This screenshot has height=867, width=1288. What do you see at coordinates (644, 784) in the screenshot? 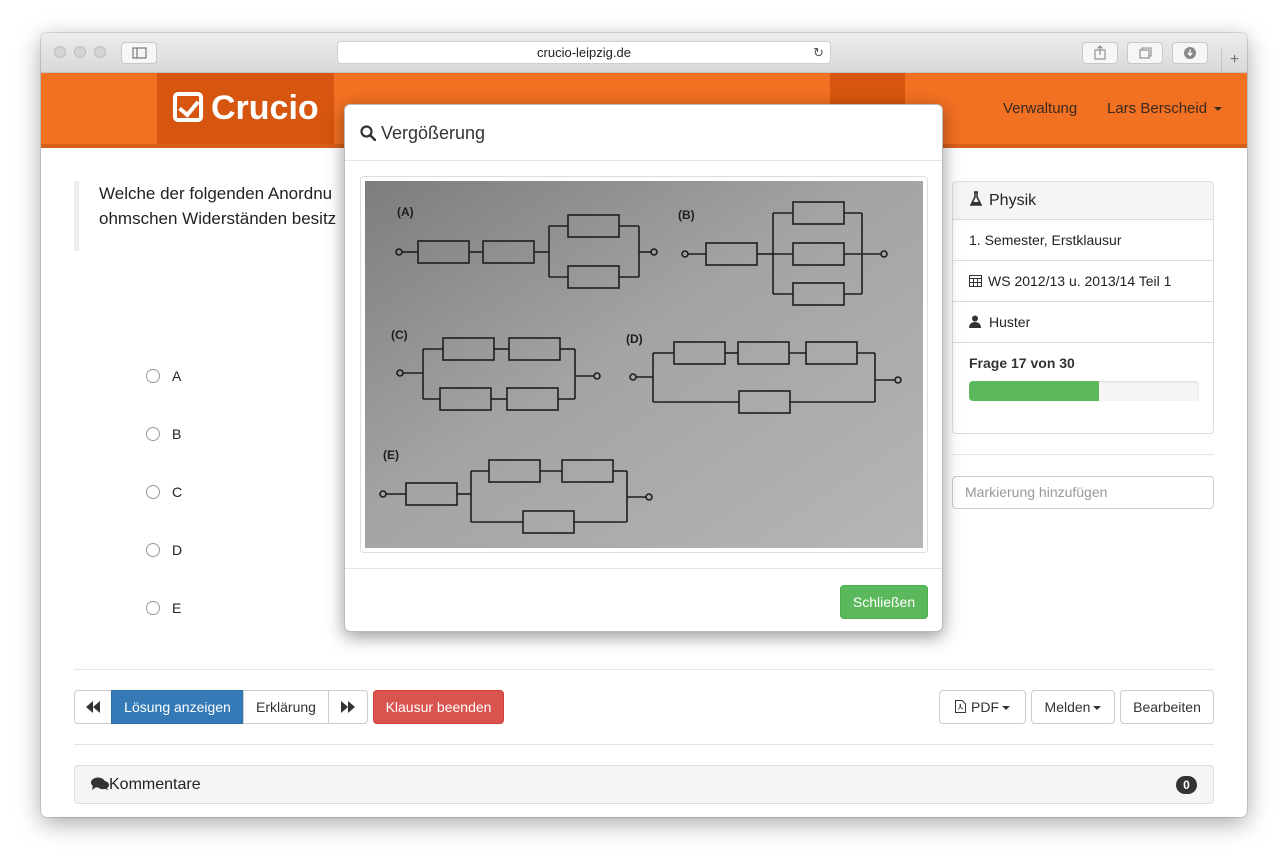
I see `comments-panel: Kommentare 0` at bounding box center [644, 784].